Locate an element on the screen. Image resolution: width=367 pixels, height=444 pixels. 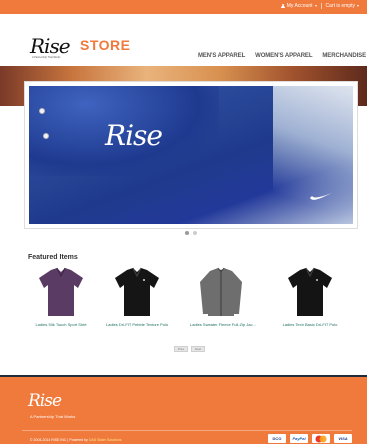
paypal-icon: PayPal is located at coordinates (299, 438).